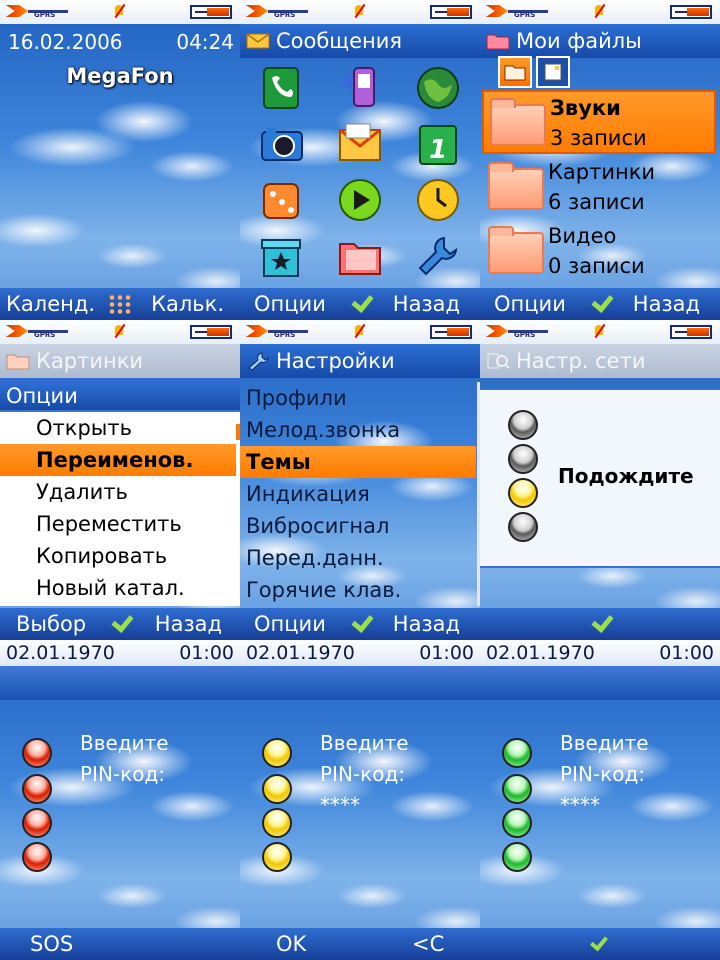 The image size is (720, 960). Describe the element at coordinates (515, 72) in the screenshot. I see `tab-phone-memory` at that location.